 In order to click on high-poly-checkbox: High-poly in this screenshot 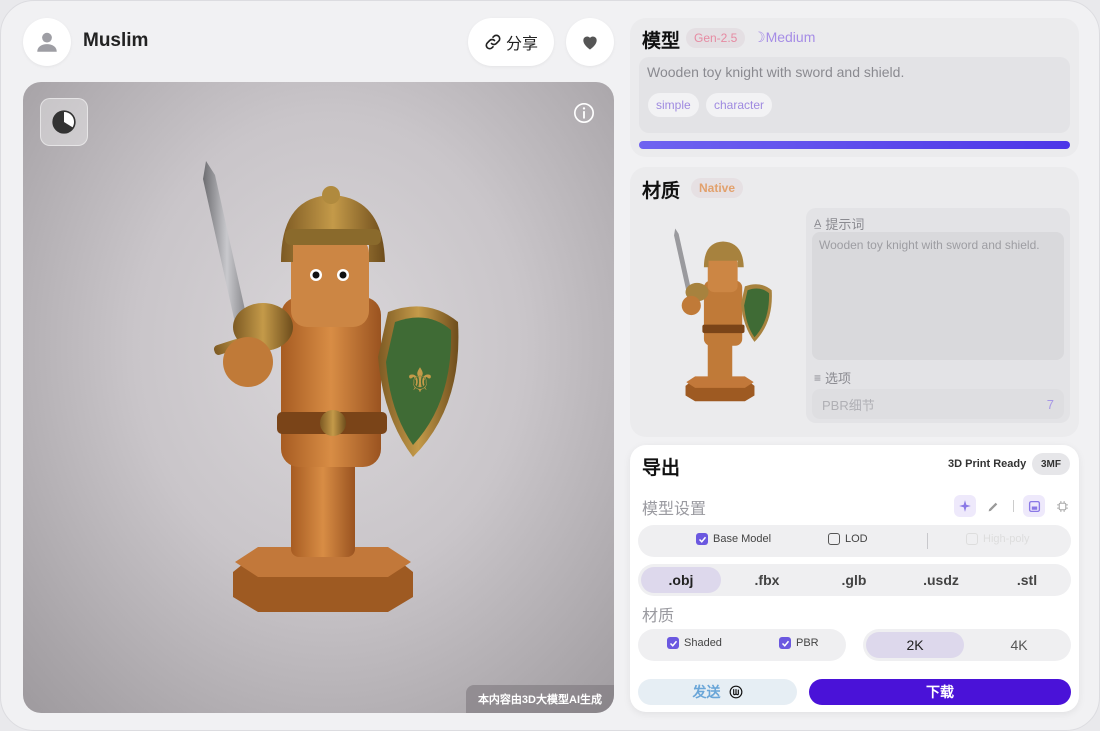, I will do `click(997, 539)`.